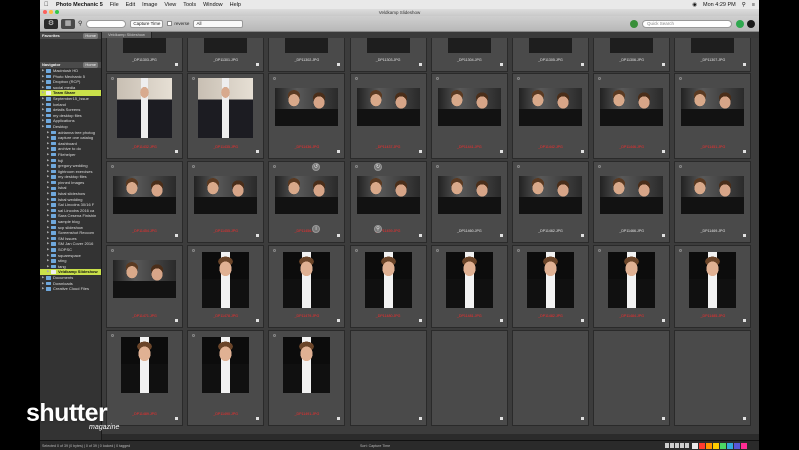 The width and height of the screenshot is (799, 450). What do you see at coordinates (388, 202) in the screenshot?
I see `thumbnail-cell: _DP11459.JPG` at bounding box center [388, 202].